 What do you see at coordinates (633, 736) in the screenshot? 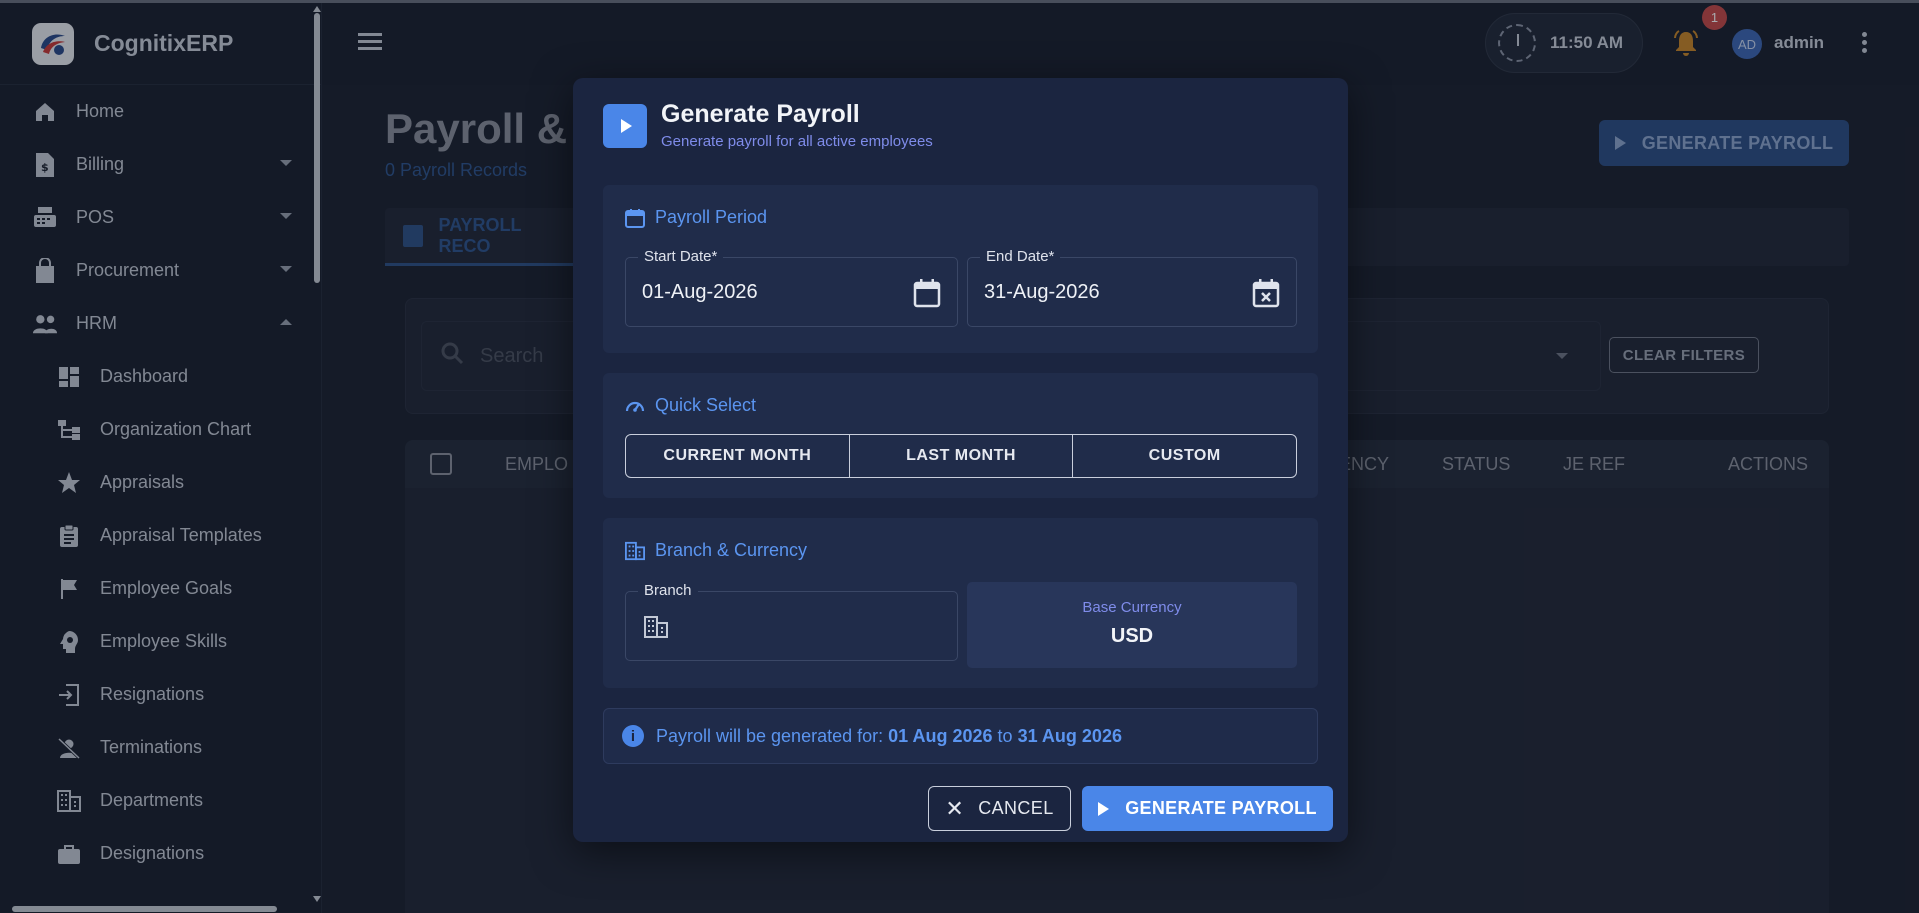
I see `info-icon: i` at bounding box center [633, 736].